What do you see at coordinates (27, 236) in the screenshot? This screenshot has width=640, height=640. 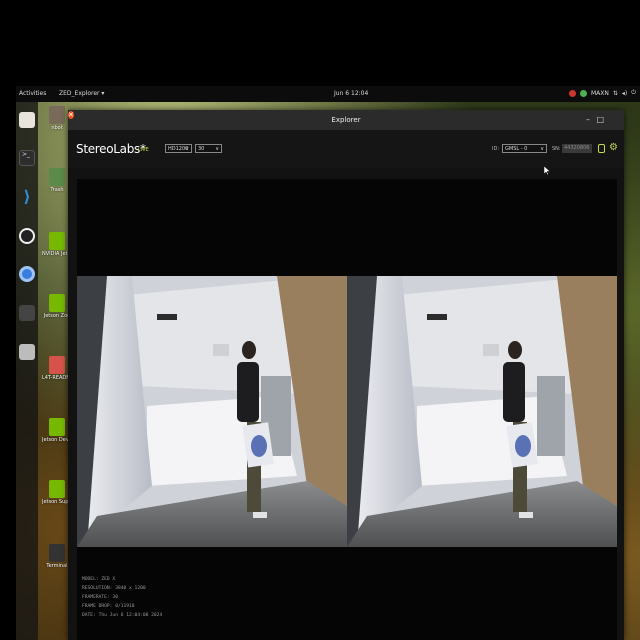 I see `obs-icon` at bounding box center [27, 236].